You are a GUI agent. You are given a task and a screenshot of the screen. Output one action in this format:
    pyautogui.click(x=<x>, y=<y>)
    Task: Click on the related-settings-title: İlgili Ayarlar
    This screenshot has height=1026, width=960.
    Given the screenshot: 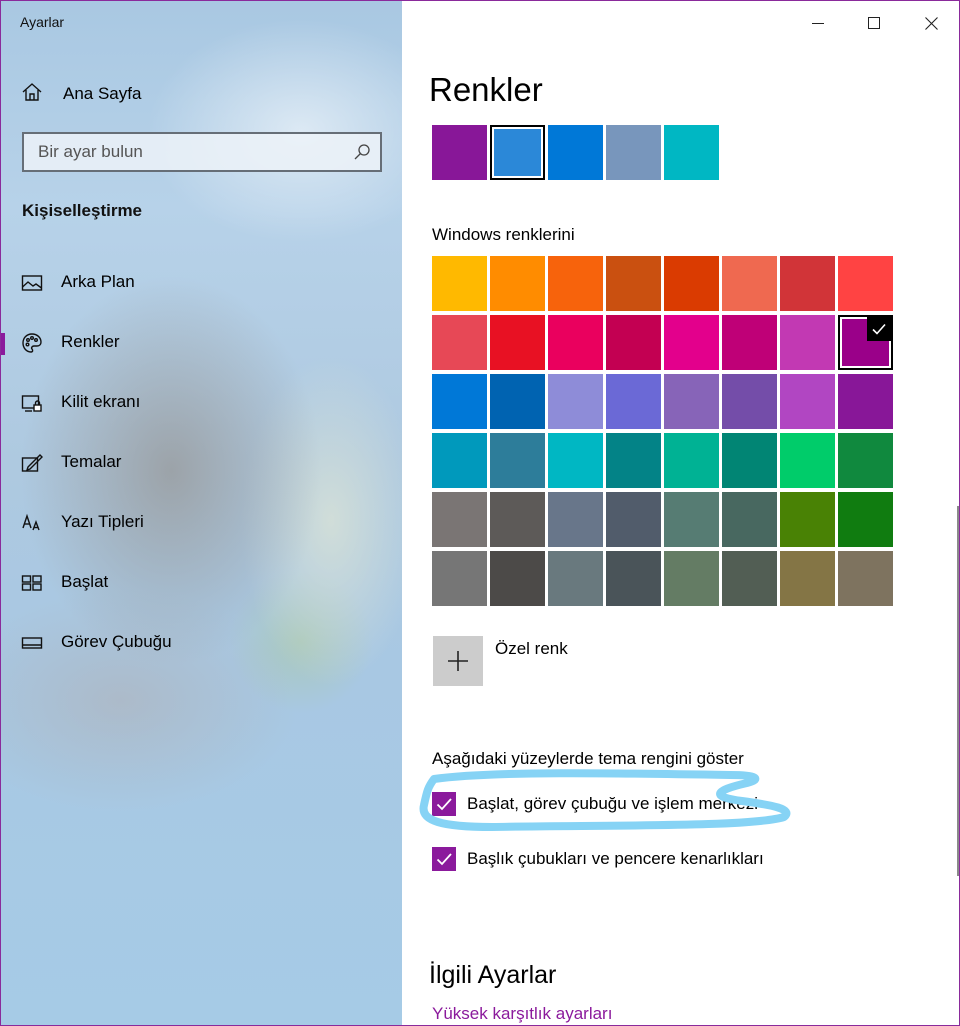 What is the action you would take?
    pyautogui.click(x=493, y=975)
    